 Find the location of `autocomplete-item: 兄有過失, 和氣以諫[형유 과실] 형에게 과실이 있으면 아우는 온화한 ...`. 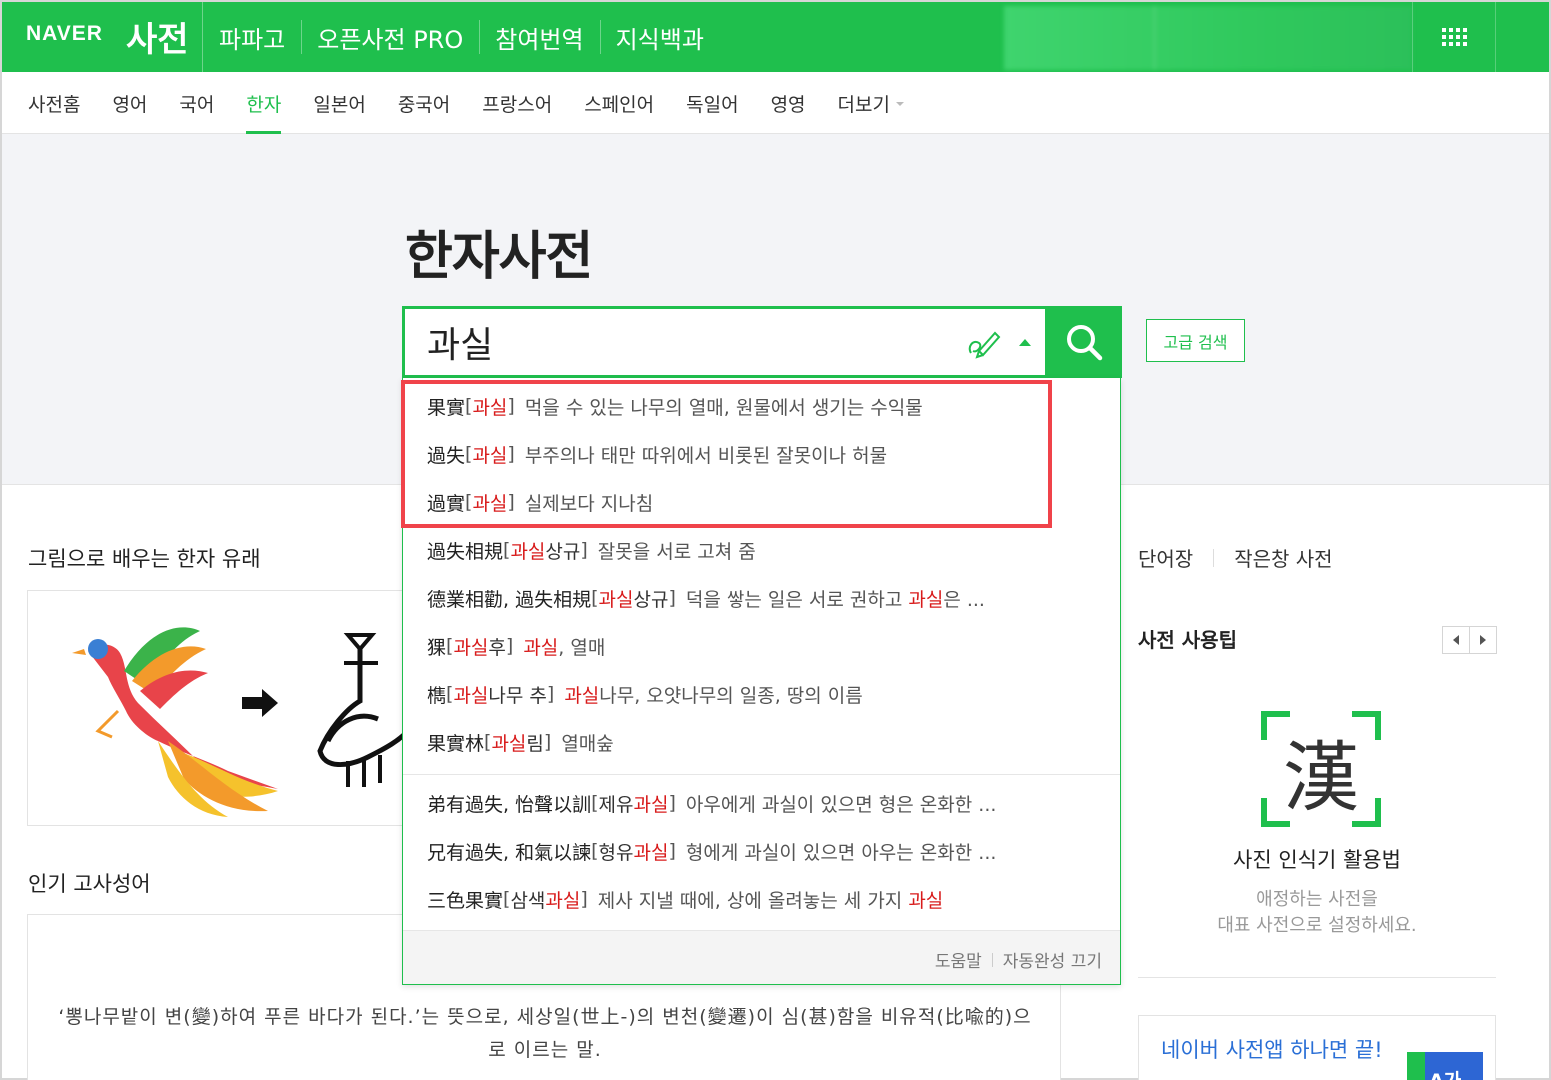

autocomplete-item: 兄有過失, 和氣以諫[형유 과실] 형에게 과실이 있으면 아우는 온화한 ... is located at coordinates (711, 851).